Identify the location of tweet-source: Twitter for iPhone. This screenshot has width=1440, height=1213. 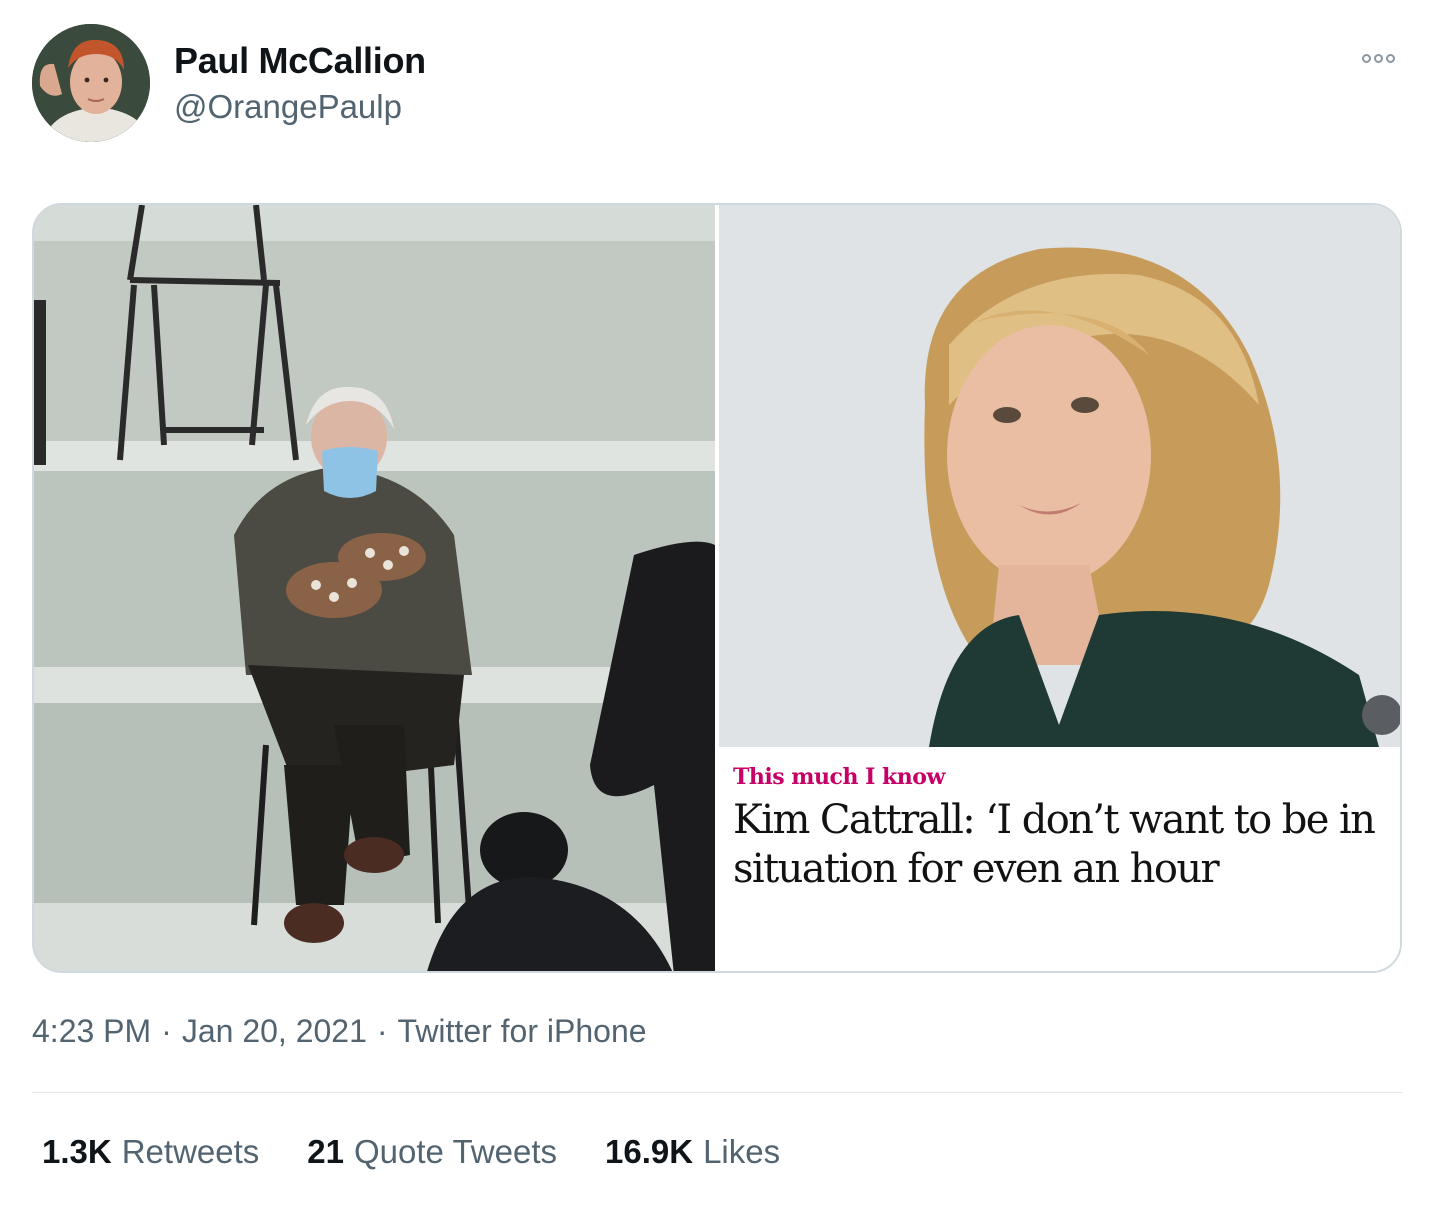
(522, 1031).